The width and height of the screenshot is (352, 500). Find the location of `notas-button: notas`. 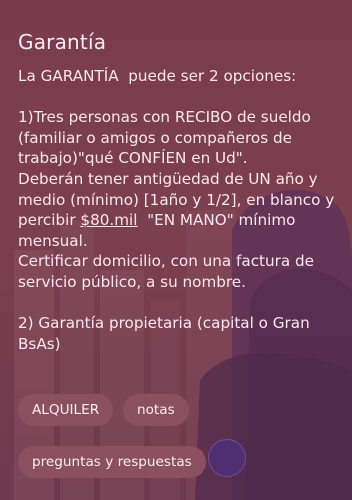

notas-button: notas is located at coordinates (156, 410).